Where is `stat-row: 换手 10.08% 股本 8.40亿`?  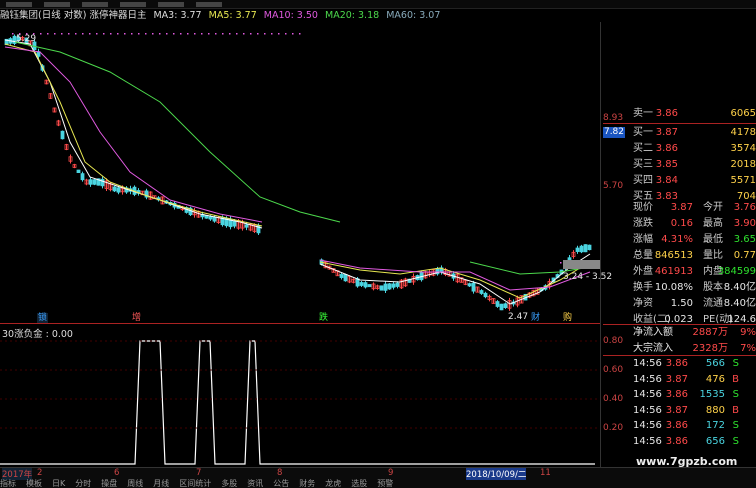
stat-row: 换手 10.08% 股本 8.40亿 is located at coordinates (679, 288).